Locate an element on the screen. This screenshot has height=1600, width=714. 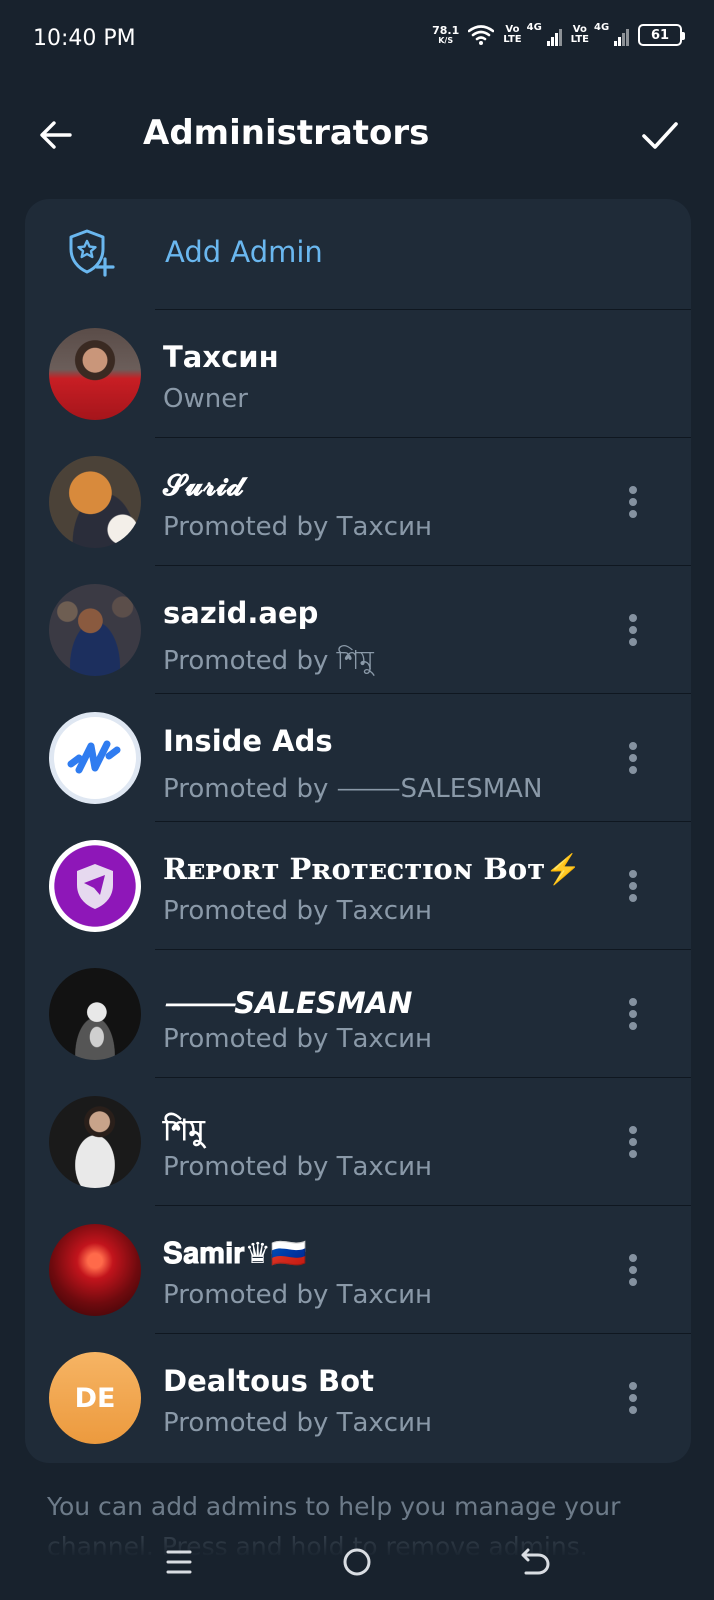
battery-level: 61 is located at coordinates (660, 35).